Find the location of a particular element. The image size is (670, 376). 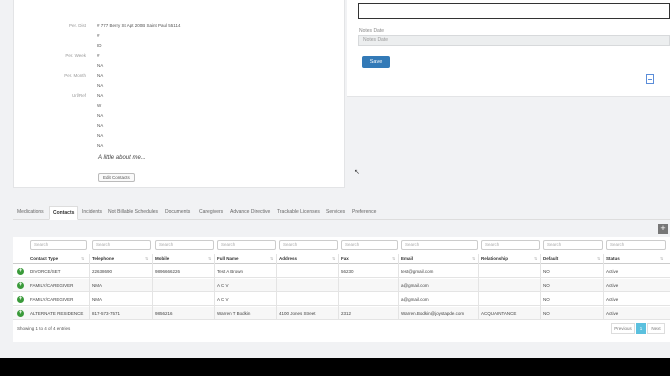

column-header: Address is located at coordinates (288, 259).